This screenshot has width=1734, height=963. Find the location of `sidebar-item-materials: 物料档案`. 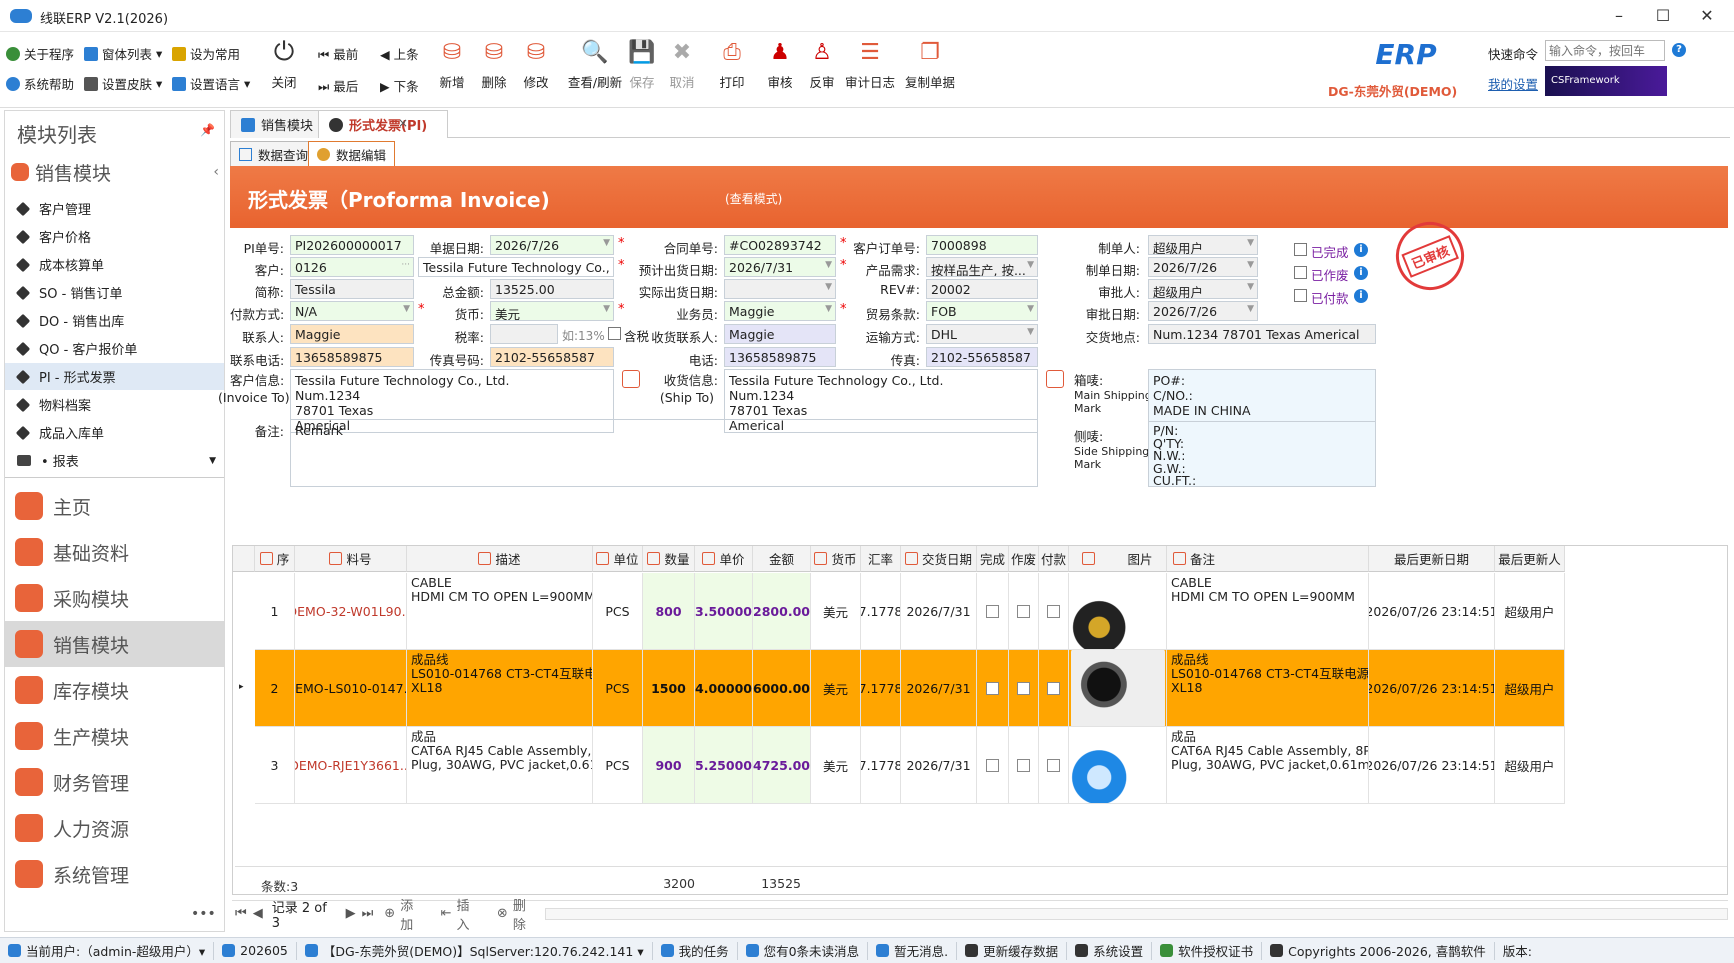

sidebar-item-materials: 物料档案 is located at coordinates (114, 404).